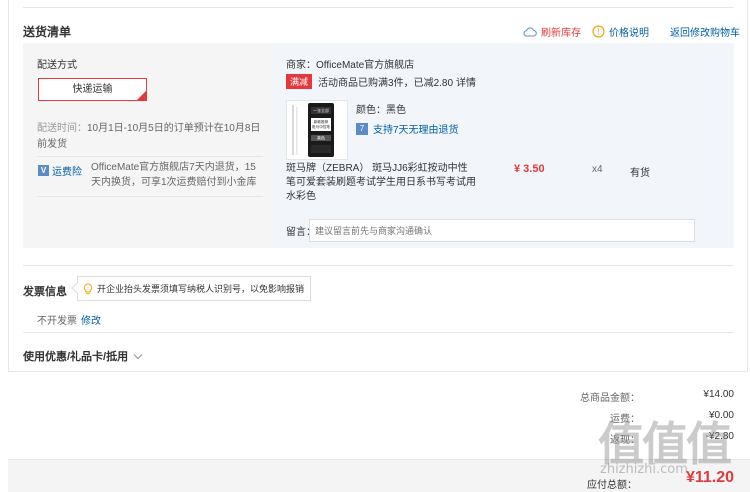 The height and width of the screenshot is (492, 750). I want to click on goods-total-label: 总商品金额：, so click(610, 398).